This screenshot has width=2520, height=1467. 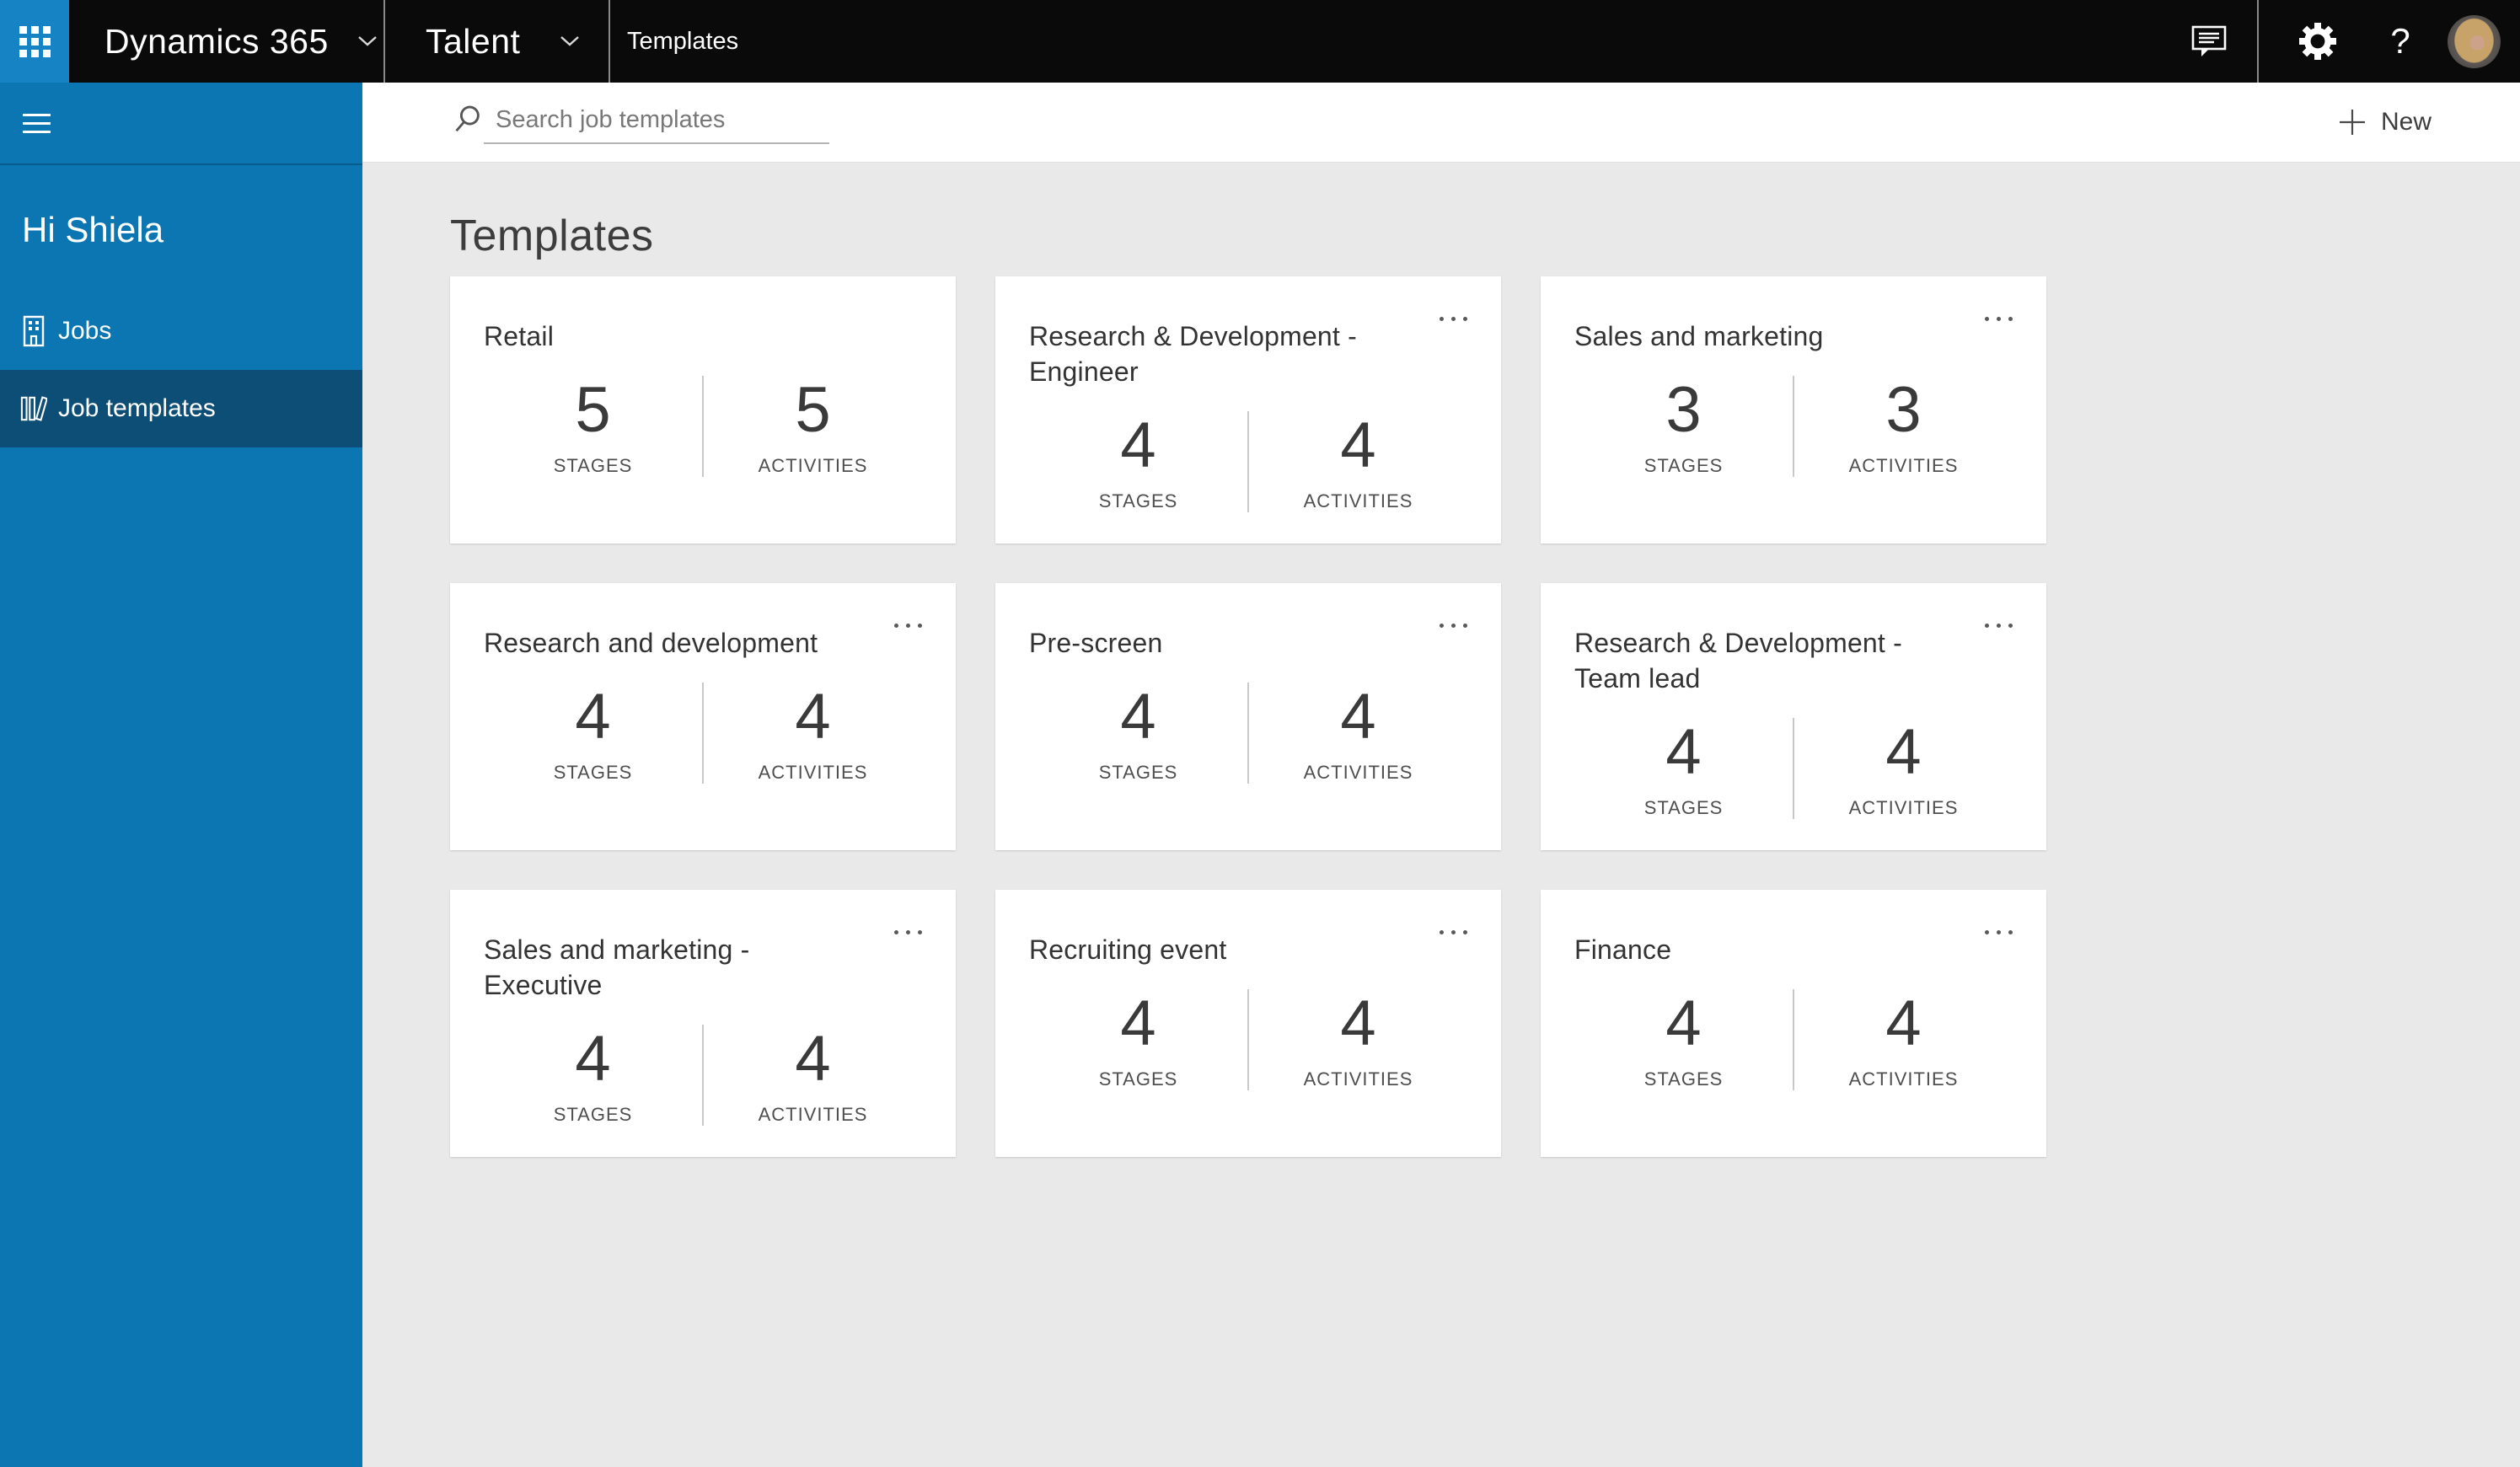 What do you see at coordinates (1128, 949) in the screenshot?
I see `card-title: Recruiting event` at bounding box center [1128, 949].